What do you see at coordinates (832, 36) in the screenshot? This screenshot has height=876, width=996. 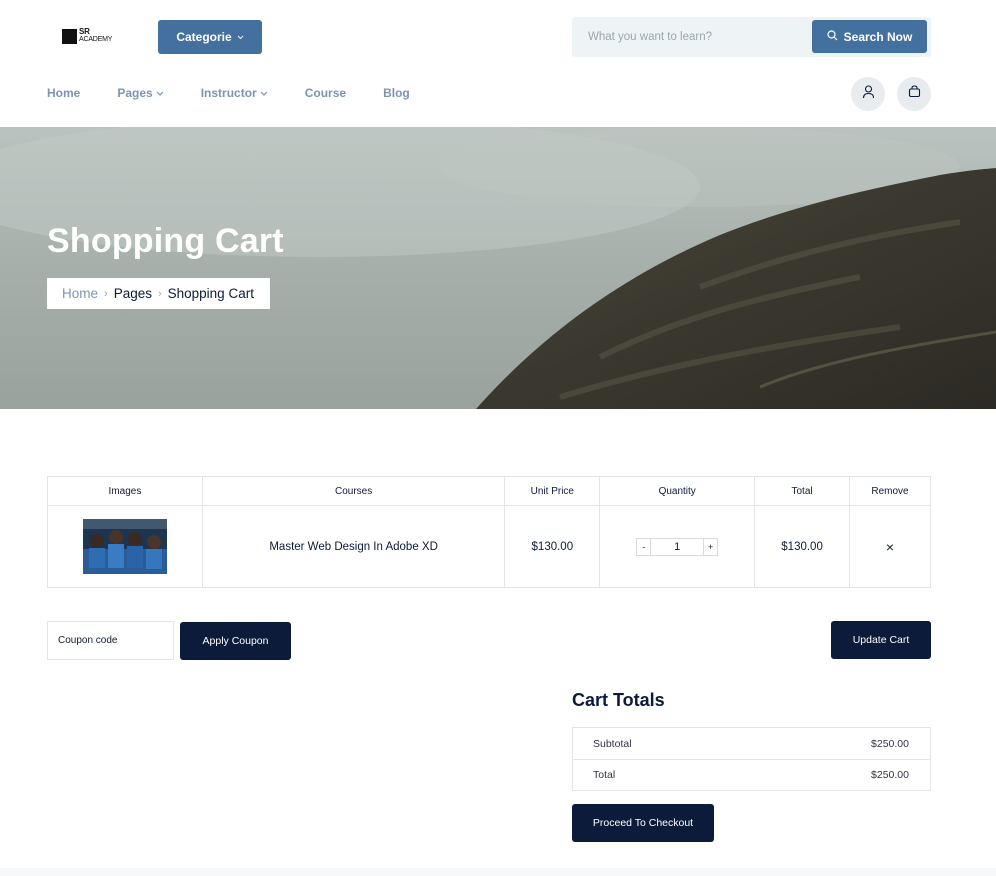 I see `search-icon` at bounding box center [832, 36].